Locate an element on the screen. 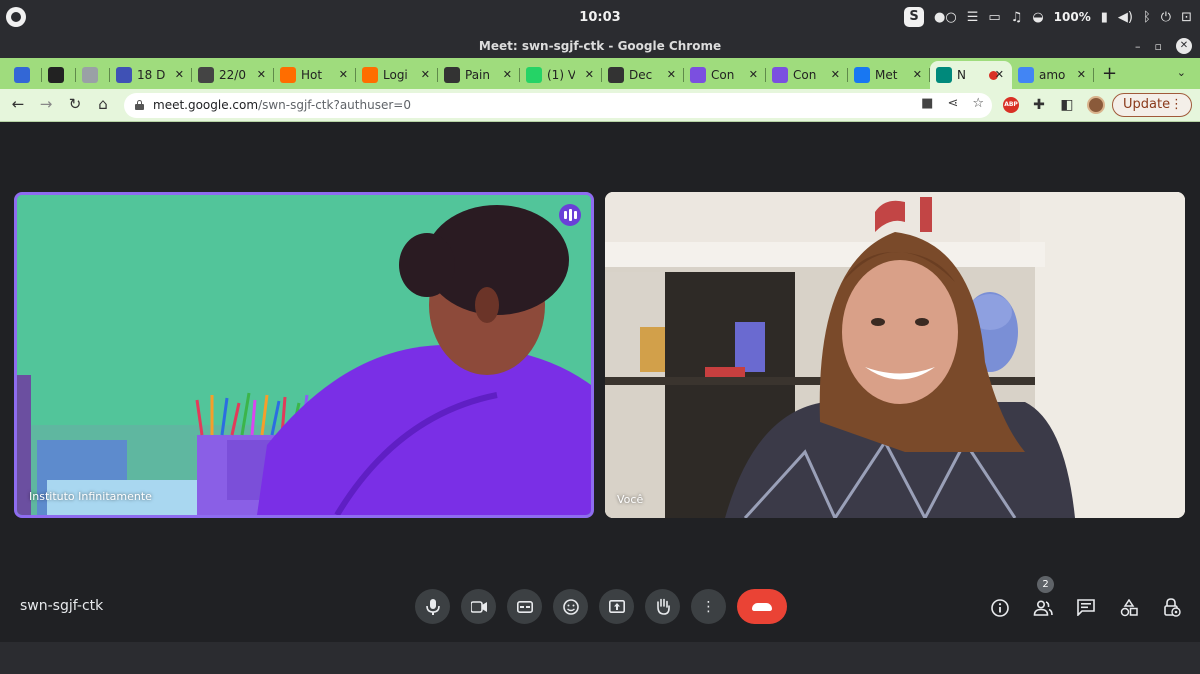 Image resolution: width=1200 pixels, height=674 pixels. microphone-button is located at coordinates (432, 606).